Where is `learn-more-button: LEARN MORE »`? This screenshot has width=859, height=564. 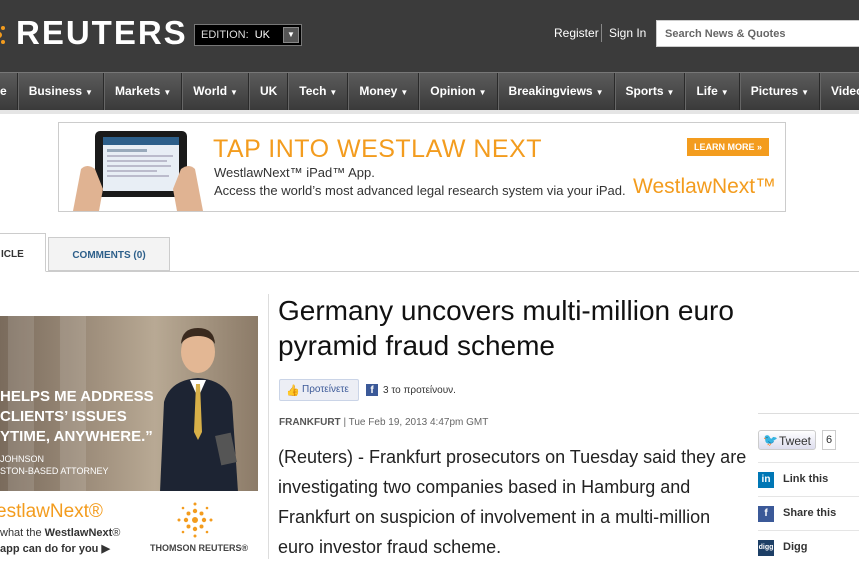
learn-more-button: LEARN MORE » is located at coordinates (728, 147).